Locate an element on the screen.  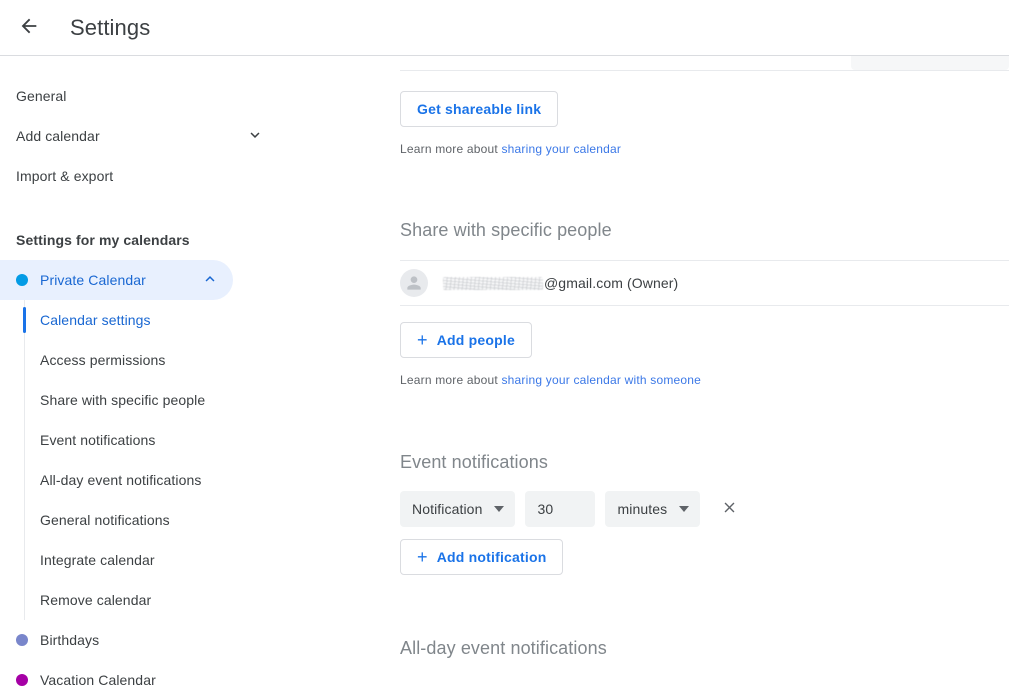
sidebar-item-all-day-event-notifications: All-day event notifications is located at coordinates (140, 480).